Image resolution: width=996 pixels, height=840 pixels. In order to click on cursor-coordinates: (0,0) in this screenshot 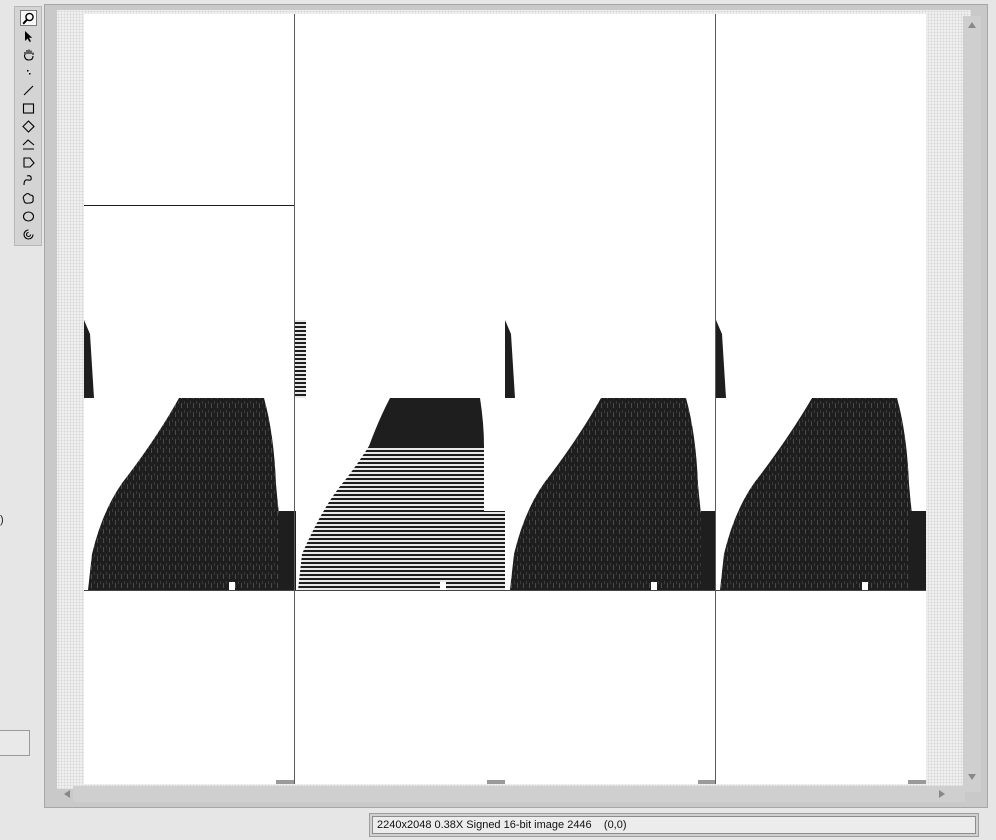, I will do `click(615, 825)`.